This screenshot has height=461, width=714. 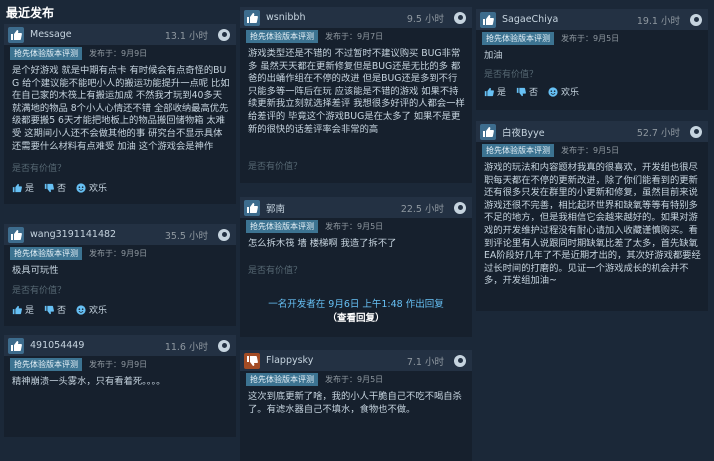 What do you see at coordinates (592, 19) in the screenshot?
I see `review-header: SagaeChiya 19.1 小时` at bounding box center [592, 19].